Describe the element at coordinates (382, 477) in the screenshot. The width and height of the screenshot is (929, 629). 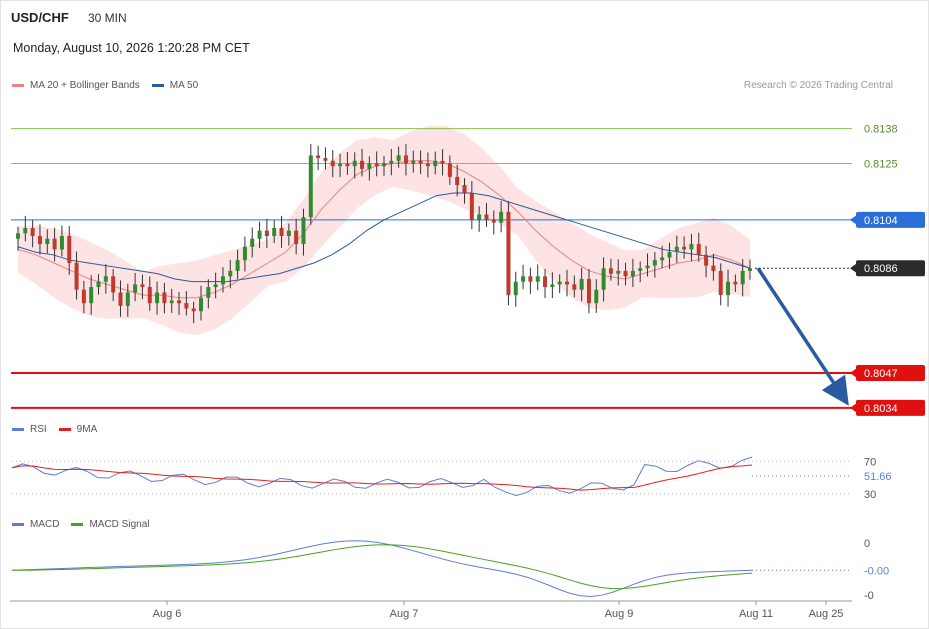
I see `rsi-ma-line` at that location.